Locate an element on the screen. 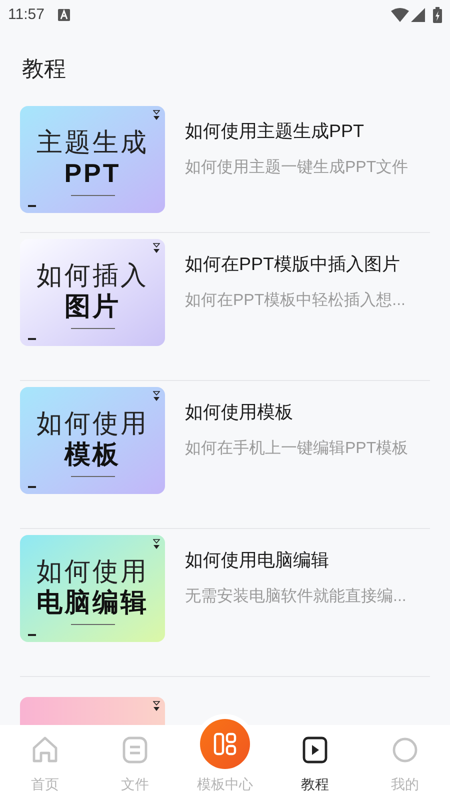 The width and height of the screenshot is (450, 800). tutorial-description: 如何使用主题一键生成PPT文件 is located at coordinates (296, 168).